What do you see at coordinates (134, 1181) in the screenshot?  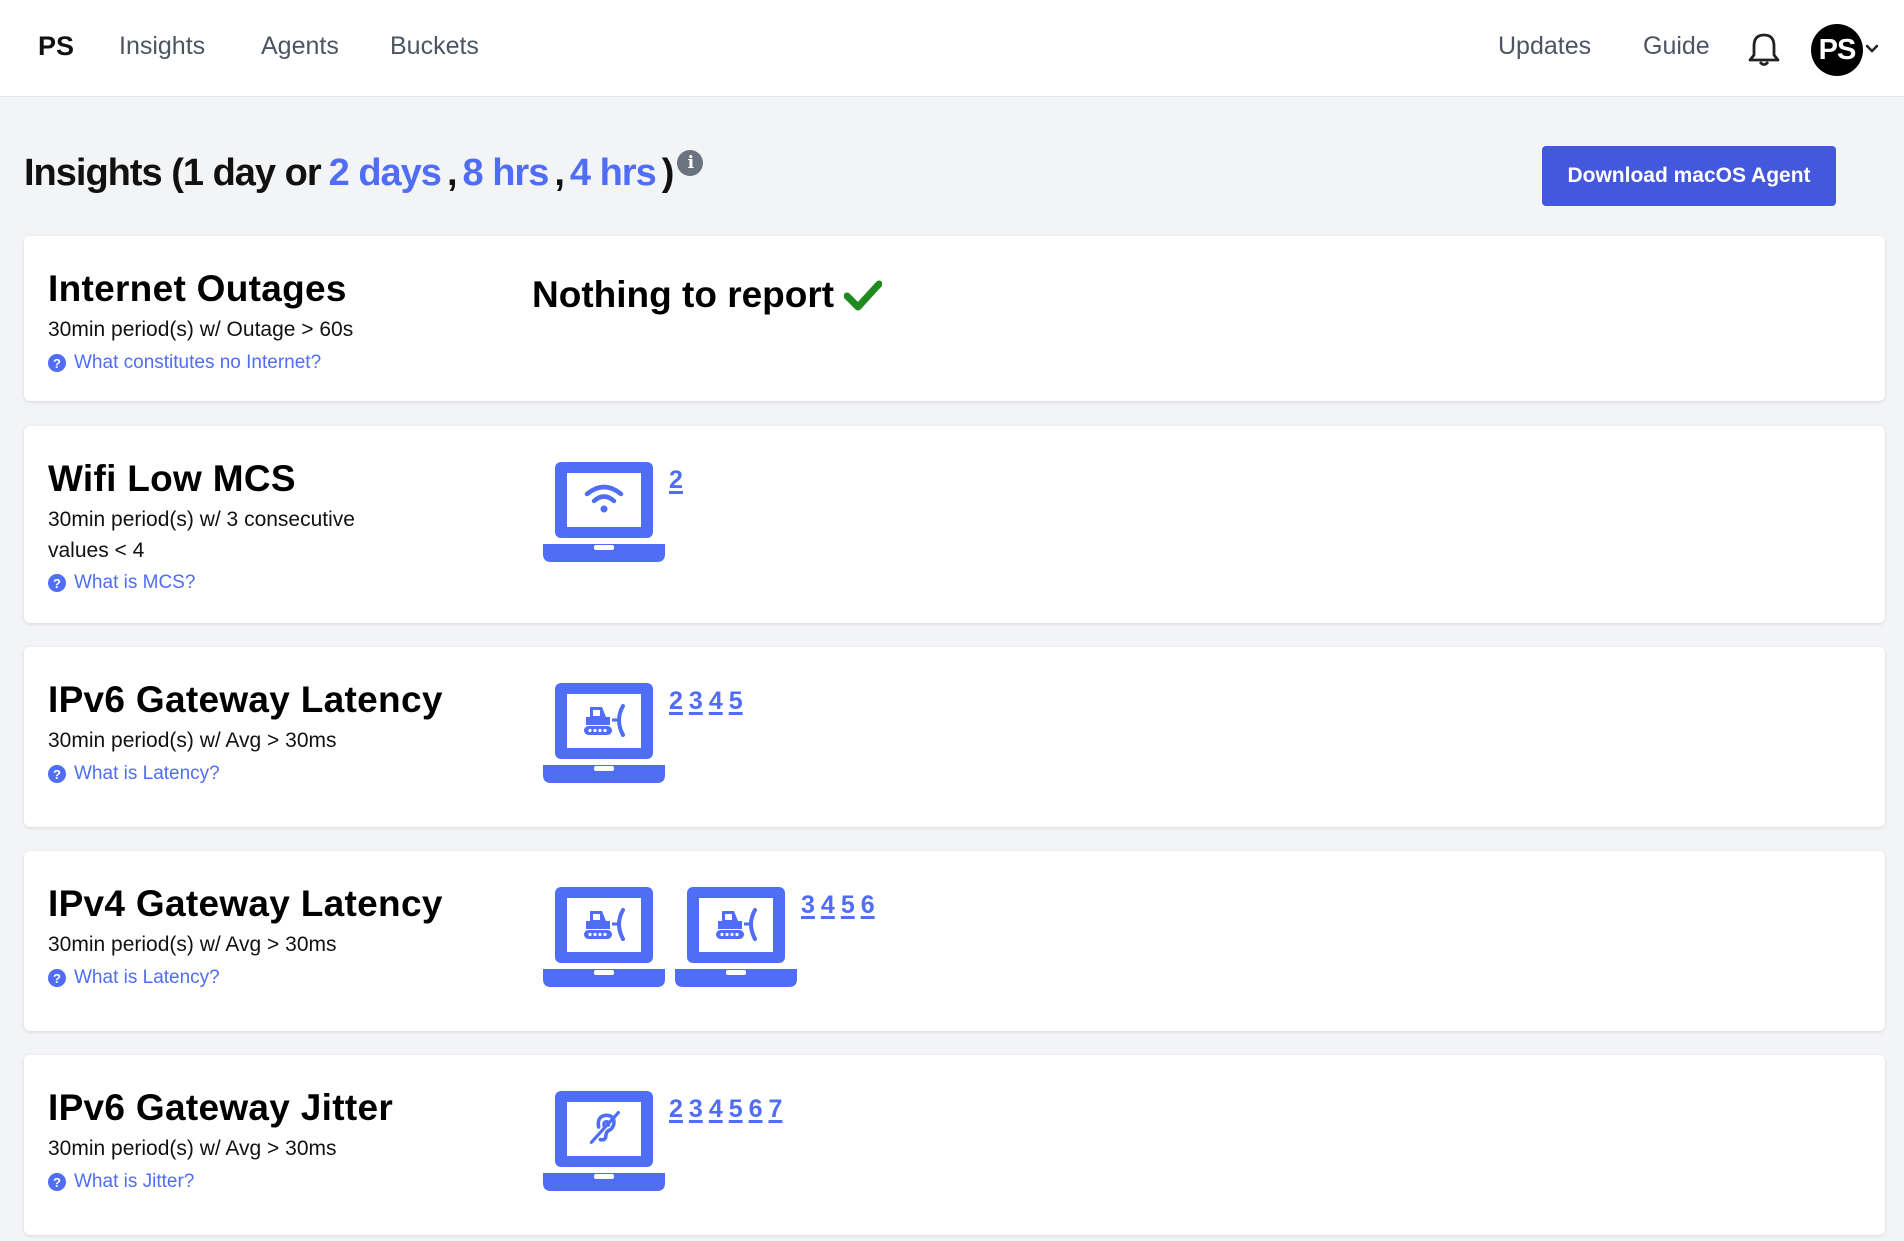 I see `help-link-label: What is Jitter?` at bounding box center [134, 1181].